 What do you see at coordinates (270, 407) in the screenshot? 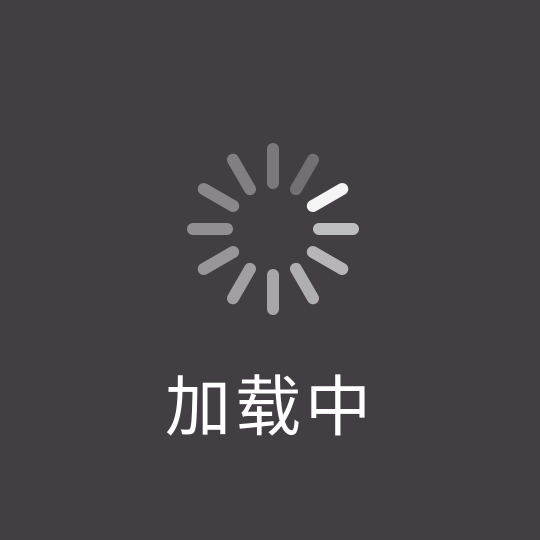
I see `loading-message: 加载中` at bounding box center [270, 407].